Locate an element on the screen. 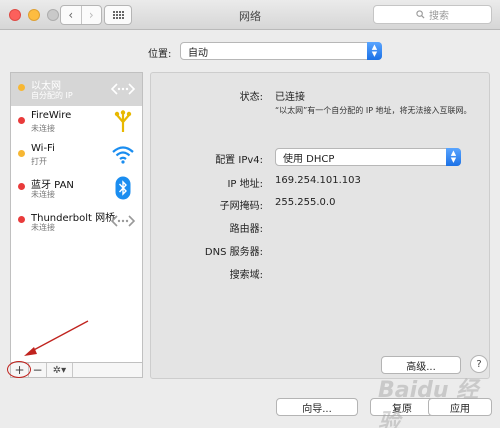 This screenshot has width=500, height=428. location-popup: 自动 ▲ ▼ is located at coordinates (281, 51).